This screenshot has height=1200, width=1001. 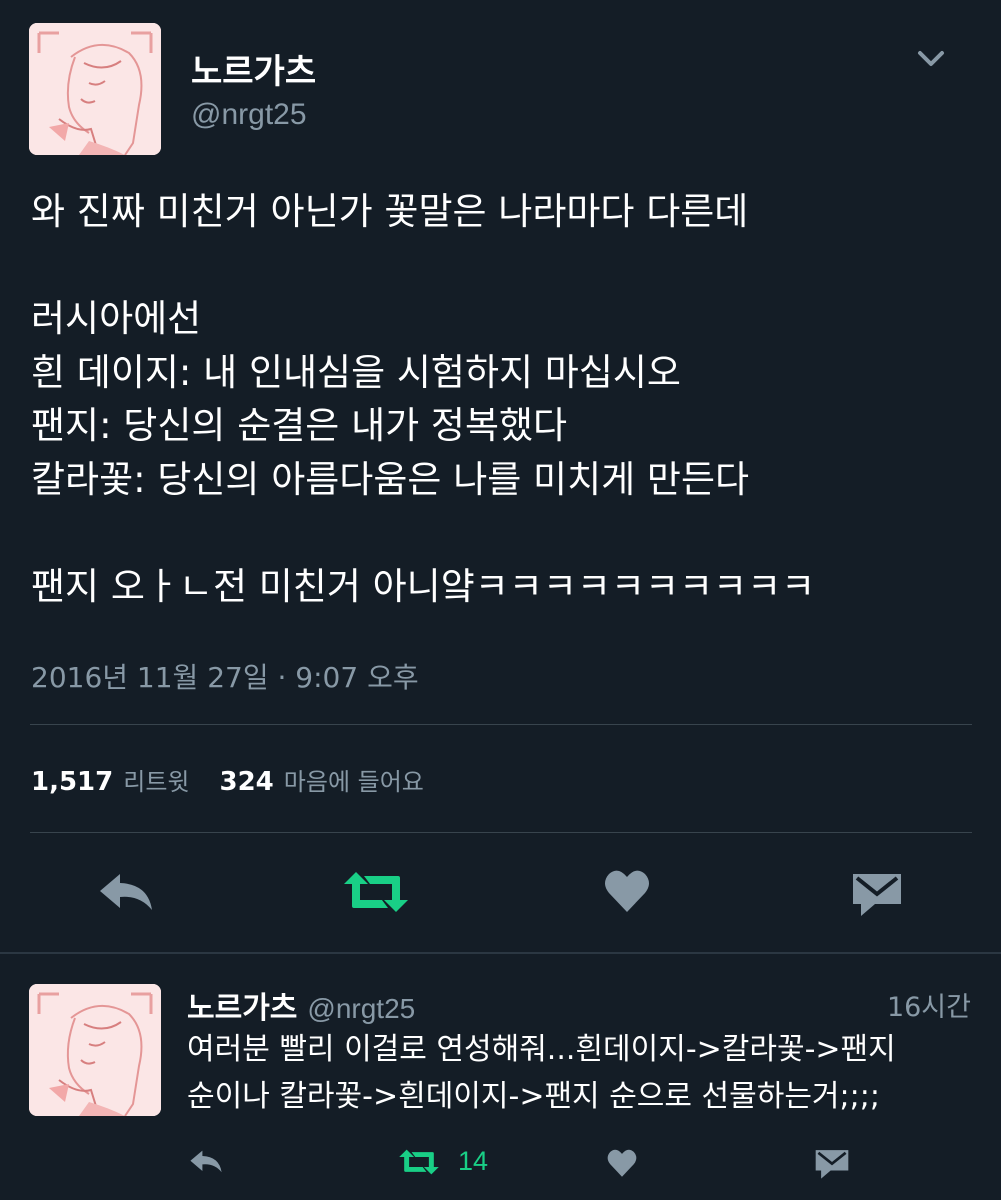 What do you see at coordinates (929, 1004) in the screenshot?
I see `reply-time: 16시간` at bounding box center [929, 1004].